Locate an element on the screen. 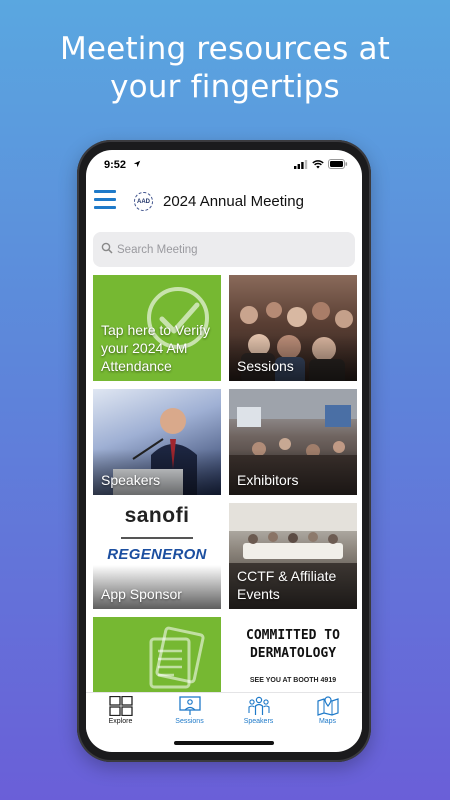  bottom-tab-bar: Explore Sessions Speakers Maps is located at coordinates (224, 712).